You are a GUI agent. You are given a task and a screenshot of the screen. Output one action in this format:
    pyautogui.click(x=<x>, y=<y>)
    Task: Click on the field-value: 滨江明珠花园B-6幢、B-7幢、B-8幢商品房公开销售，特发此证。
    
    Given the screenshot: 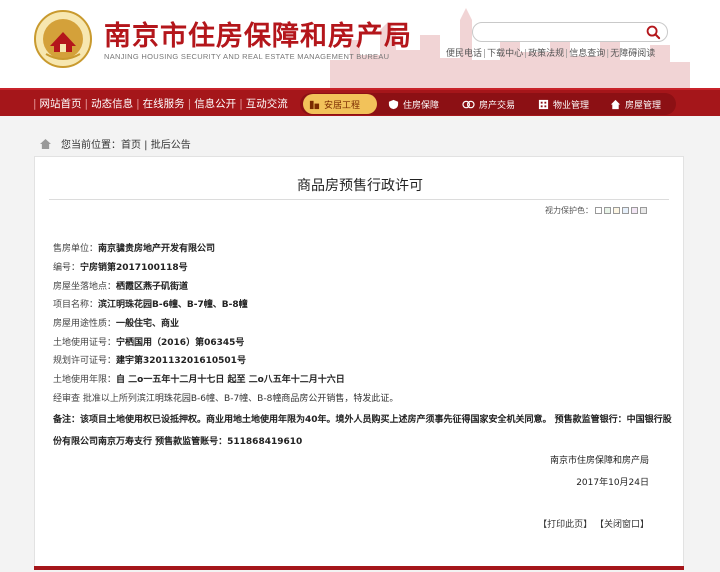 What is the action you would take?
    pyautogui.click(x=267, y=399)
    